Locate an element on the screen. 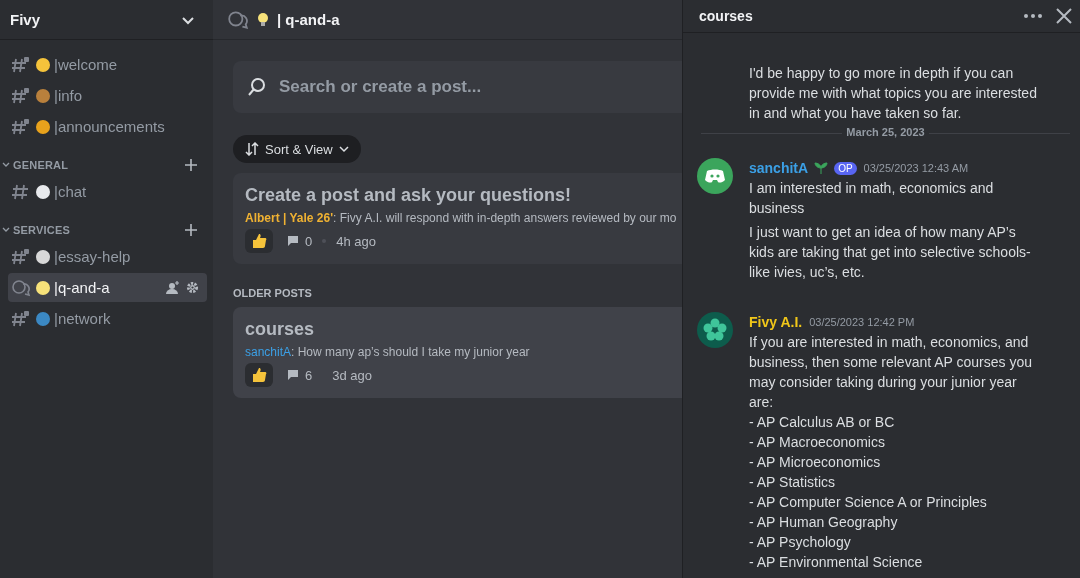 The image size is (1080, 578). post-time: 3d ago is located at coordinates (352, 375).